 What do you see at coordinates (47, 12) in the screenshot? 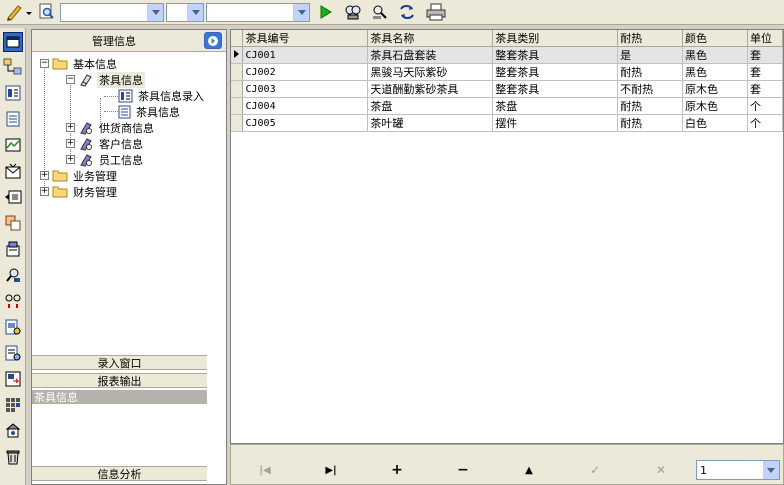
I see `search-icon` at bounding box center [47, 12].